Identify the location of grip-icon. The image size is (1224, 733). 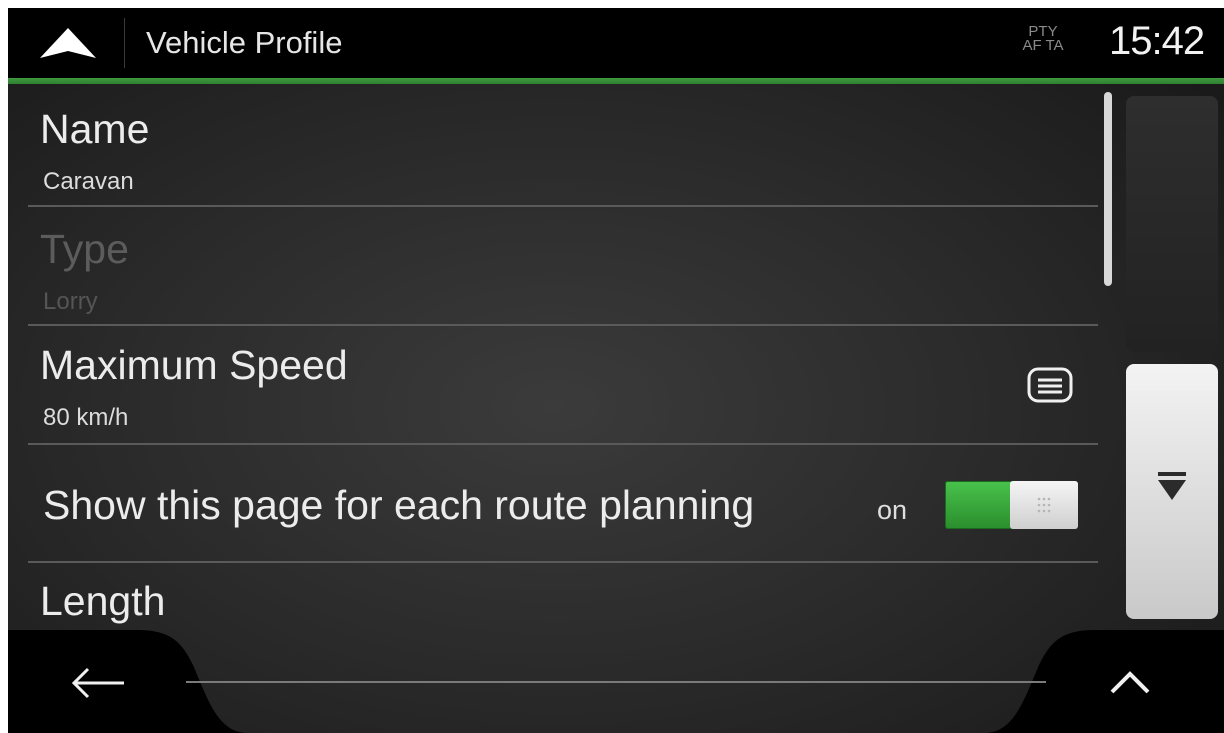
(1044, 505).